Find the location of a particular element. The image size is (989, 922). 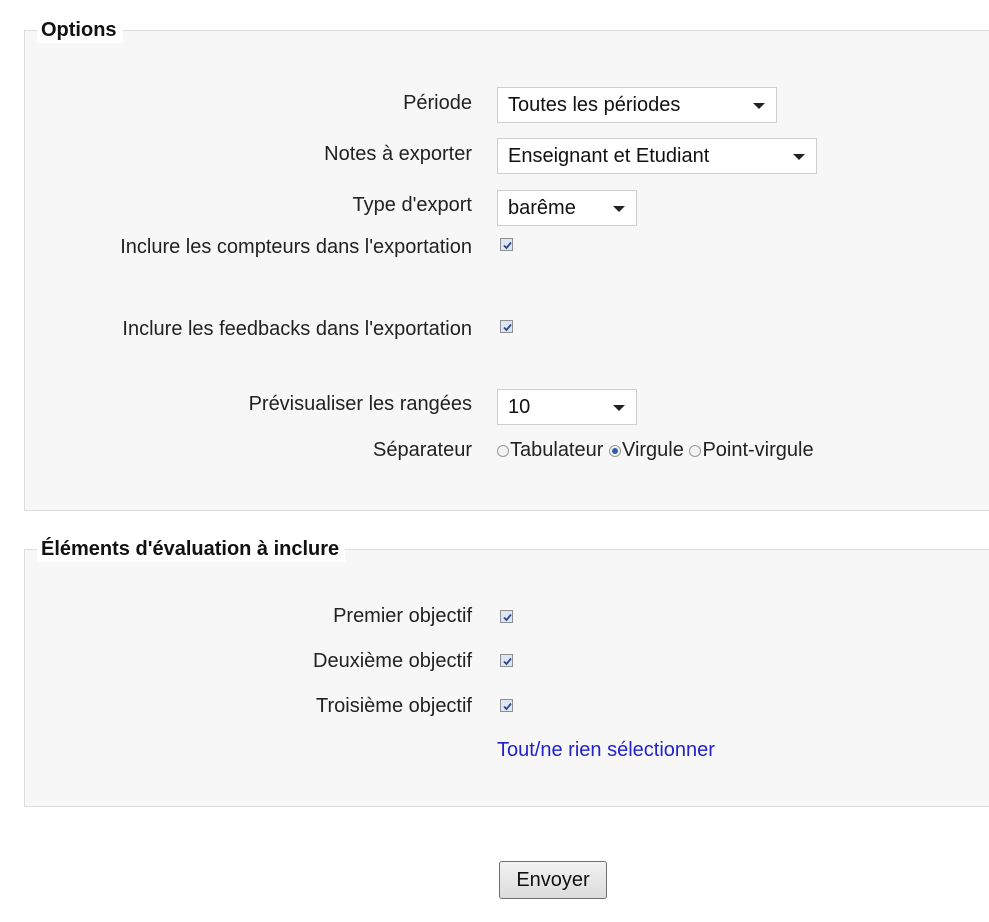

periode-select: Toutes les périodes is located at coordinates (637, 105).